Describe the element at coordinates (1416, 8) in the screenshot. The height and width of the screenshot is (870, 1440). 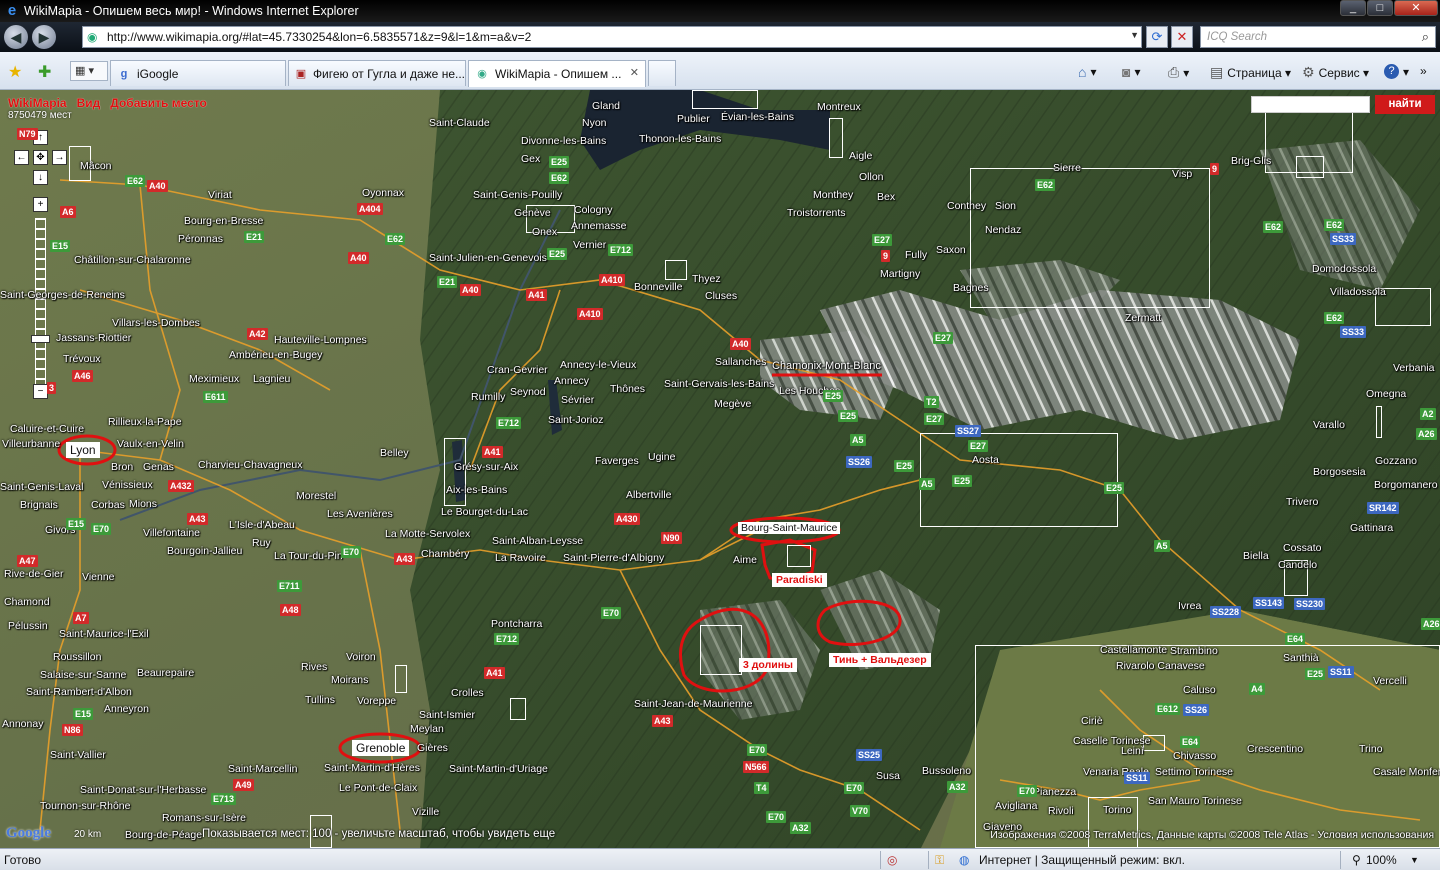
I see `close-button: ✕` at that location.